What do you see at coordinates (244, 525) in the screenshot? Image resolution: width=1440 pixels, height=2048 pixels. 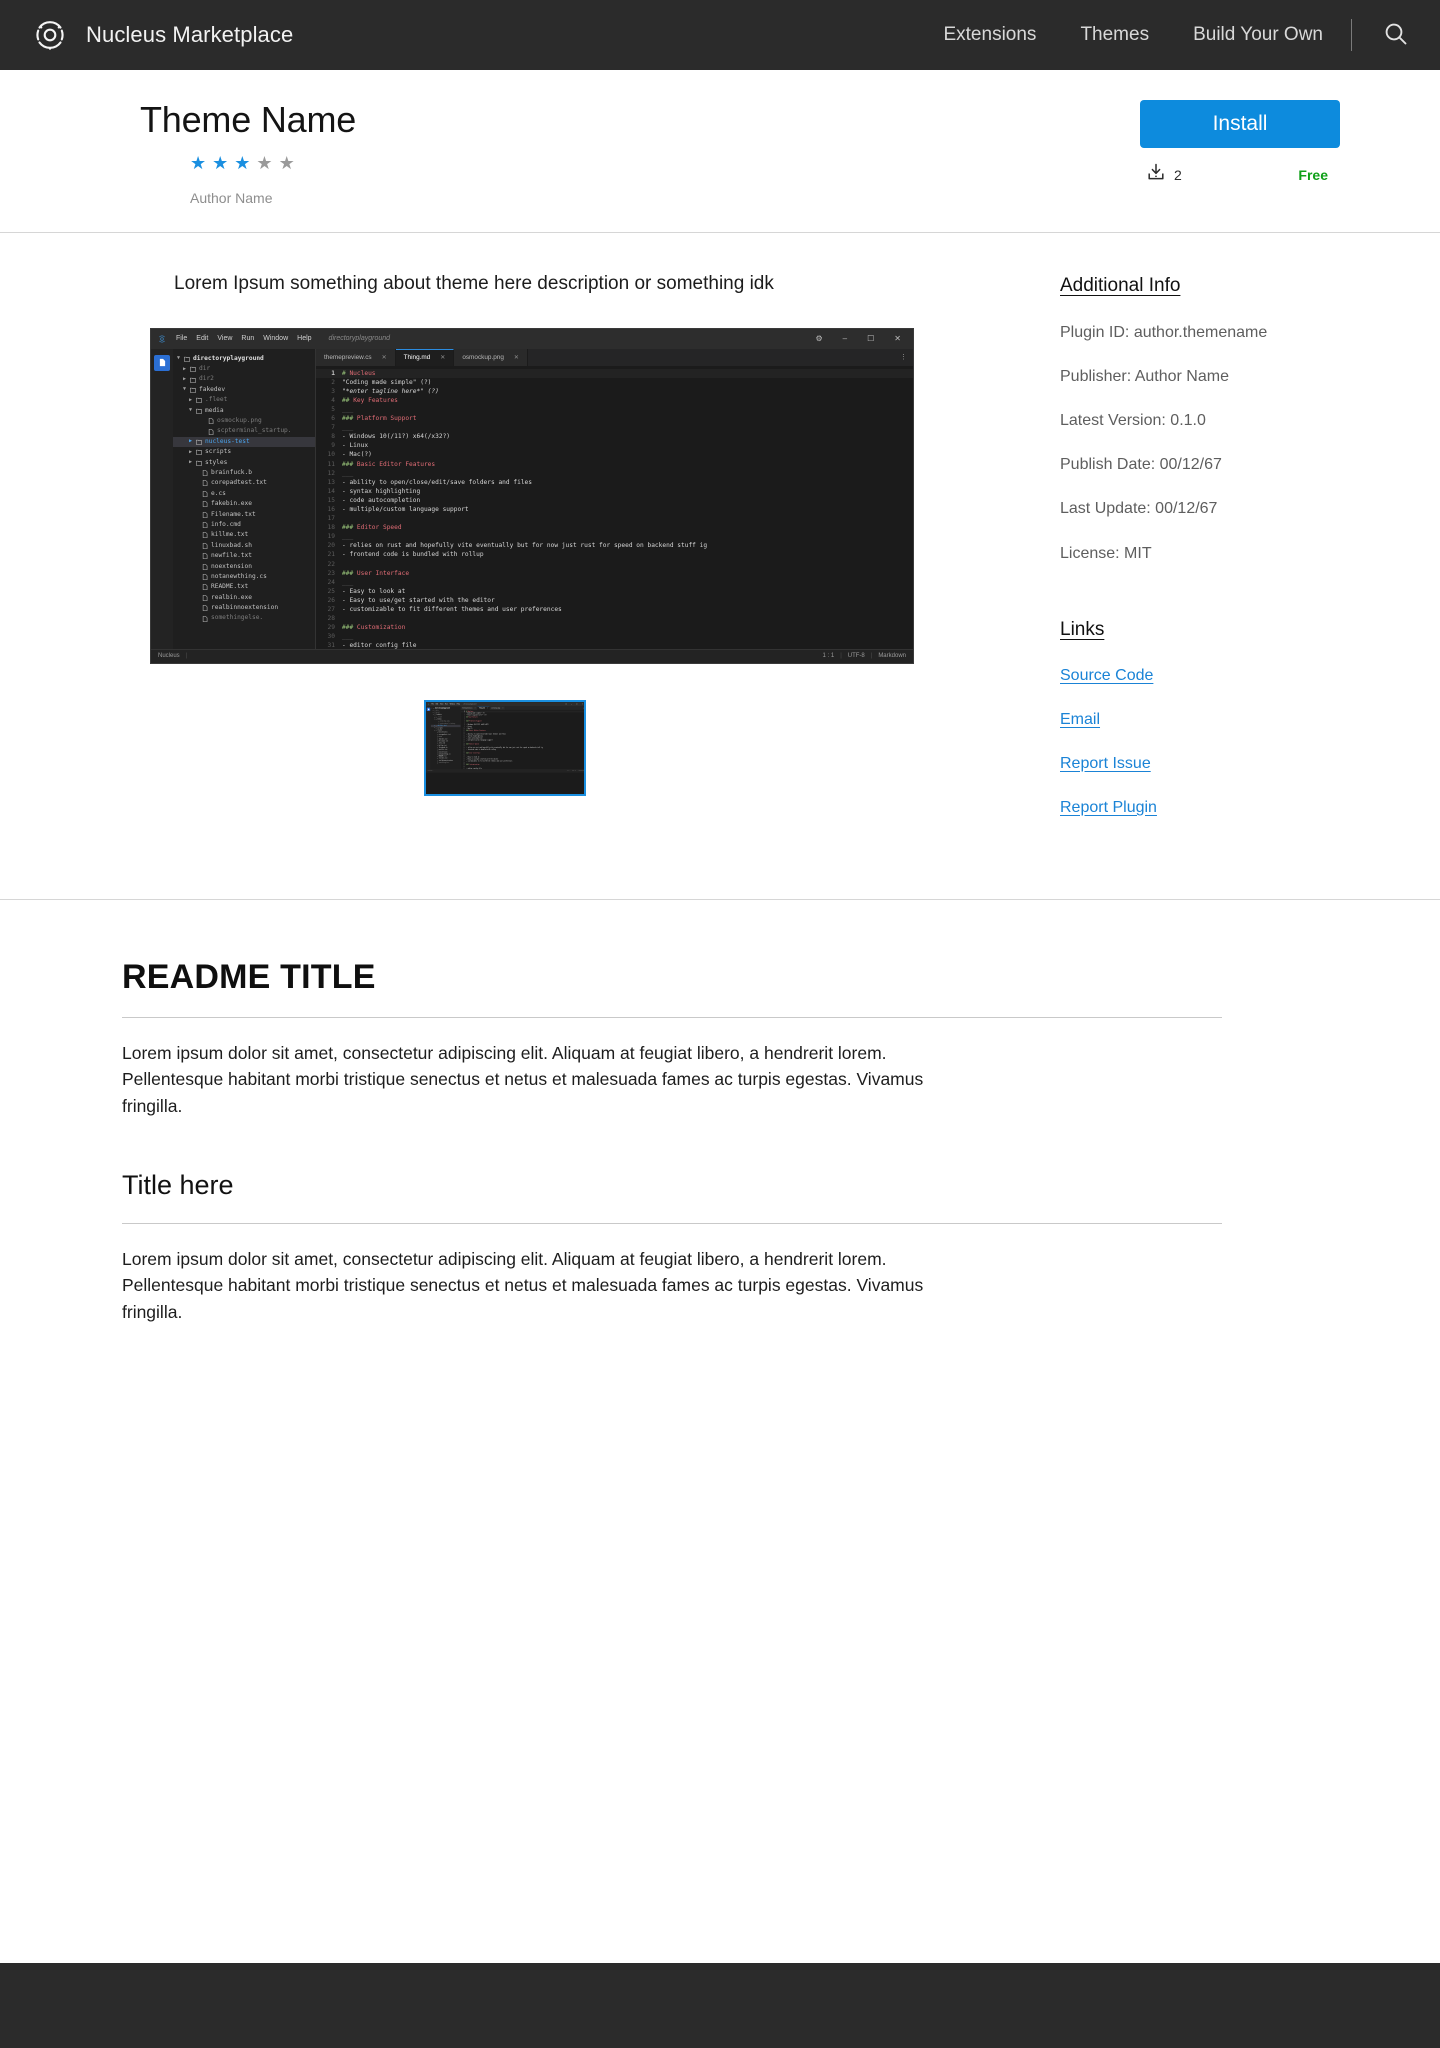 I see `file-tree-item: info.cmd` at bounding box center [244, 525].